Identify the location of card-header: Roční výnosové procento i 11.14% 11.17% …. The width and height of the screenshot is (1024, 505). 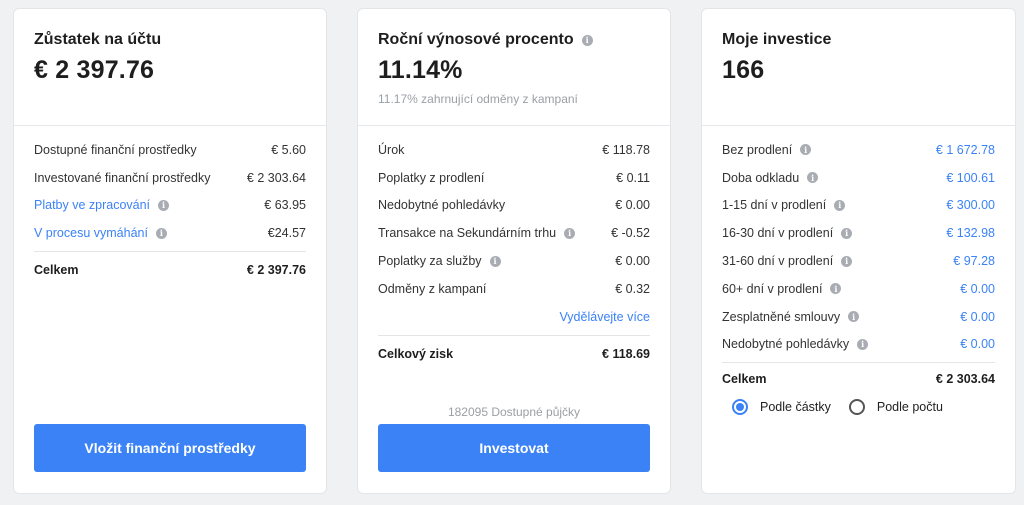
(514, 67).